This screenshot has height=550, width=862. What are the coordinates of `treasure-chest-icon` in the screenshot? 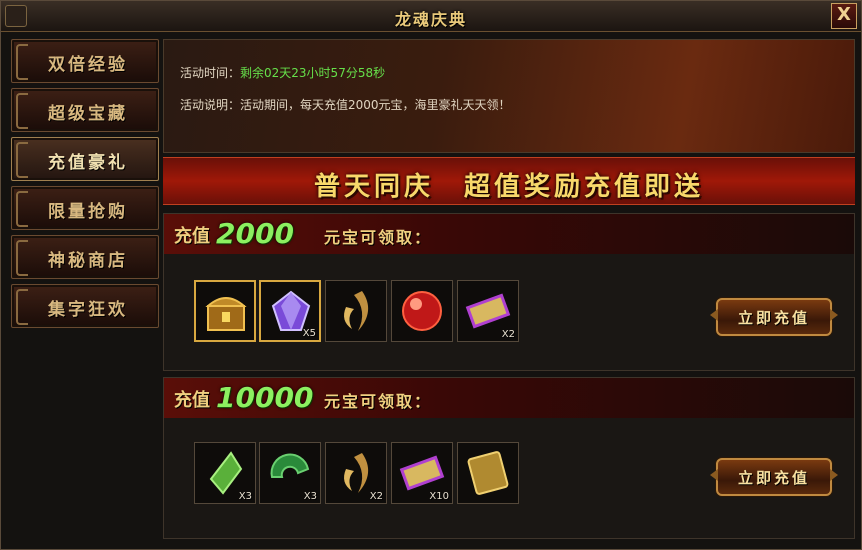 It's located at (226, 314).